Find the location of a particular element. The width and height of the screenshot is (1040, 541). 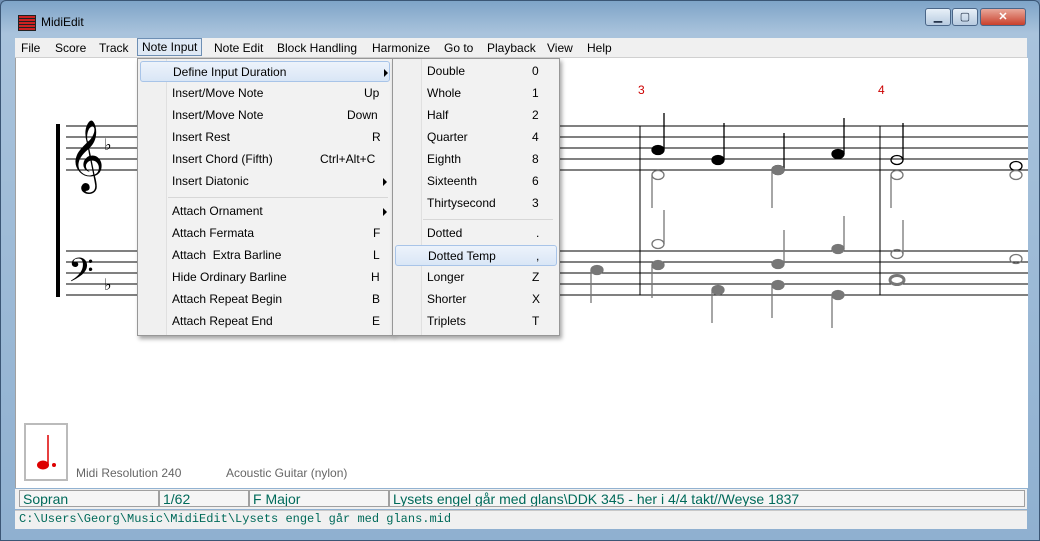

dotted-half-note-icon is located at coordinates (46, 452).